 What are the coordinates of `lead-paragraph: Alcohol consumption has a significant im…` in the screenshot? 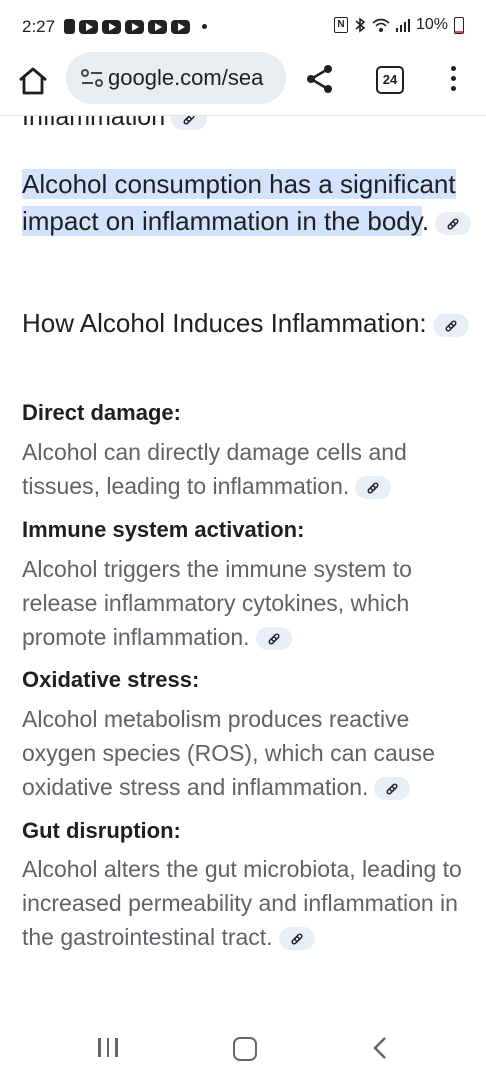 It's located at (247, 203).